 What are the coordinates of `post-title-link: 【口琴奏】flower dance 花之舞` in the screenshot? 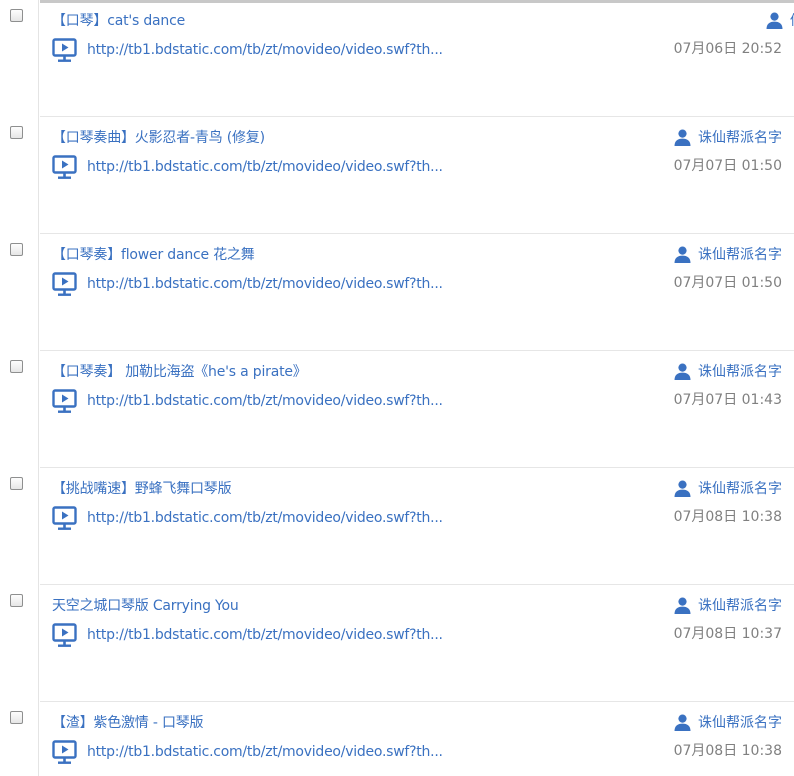 It's located at (153, 254).